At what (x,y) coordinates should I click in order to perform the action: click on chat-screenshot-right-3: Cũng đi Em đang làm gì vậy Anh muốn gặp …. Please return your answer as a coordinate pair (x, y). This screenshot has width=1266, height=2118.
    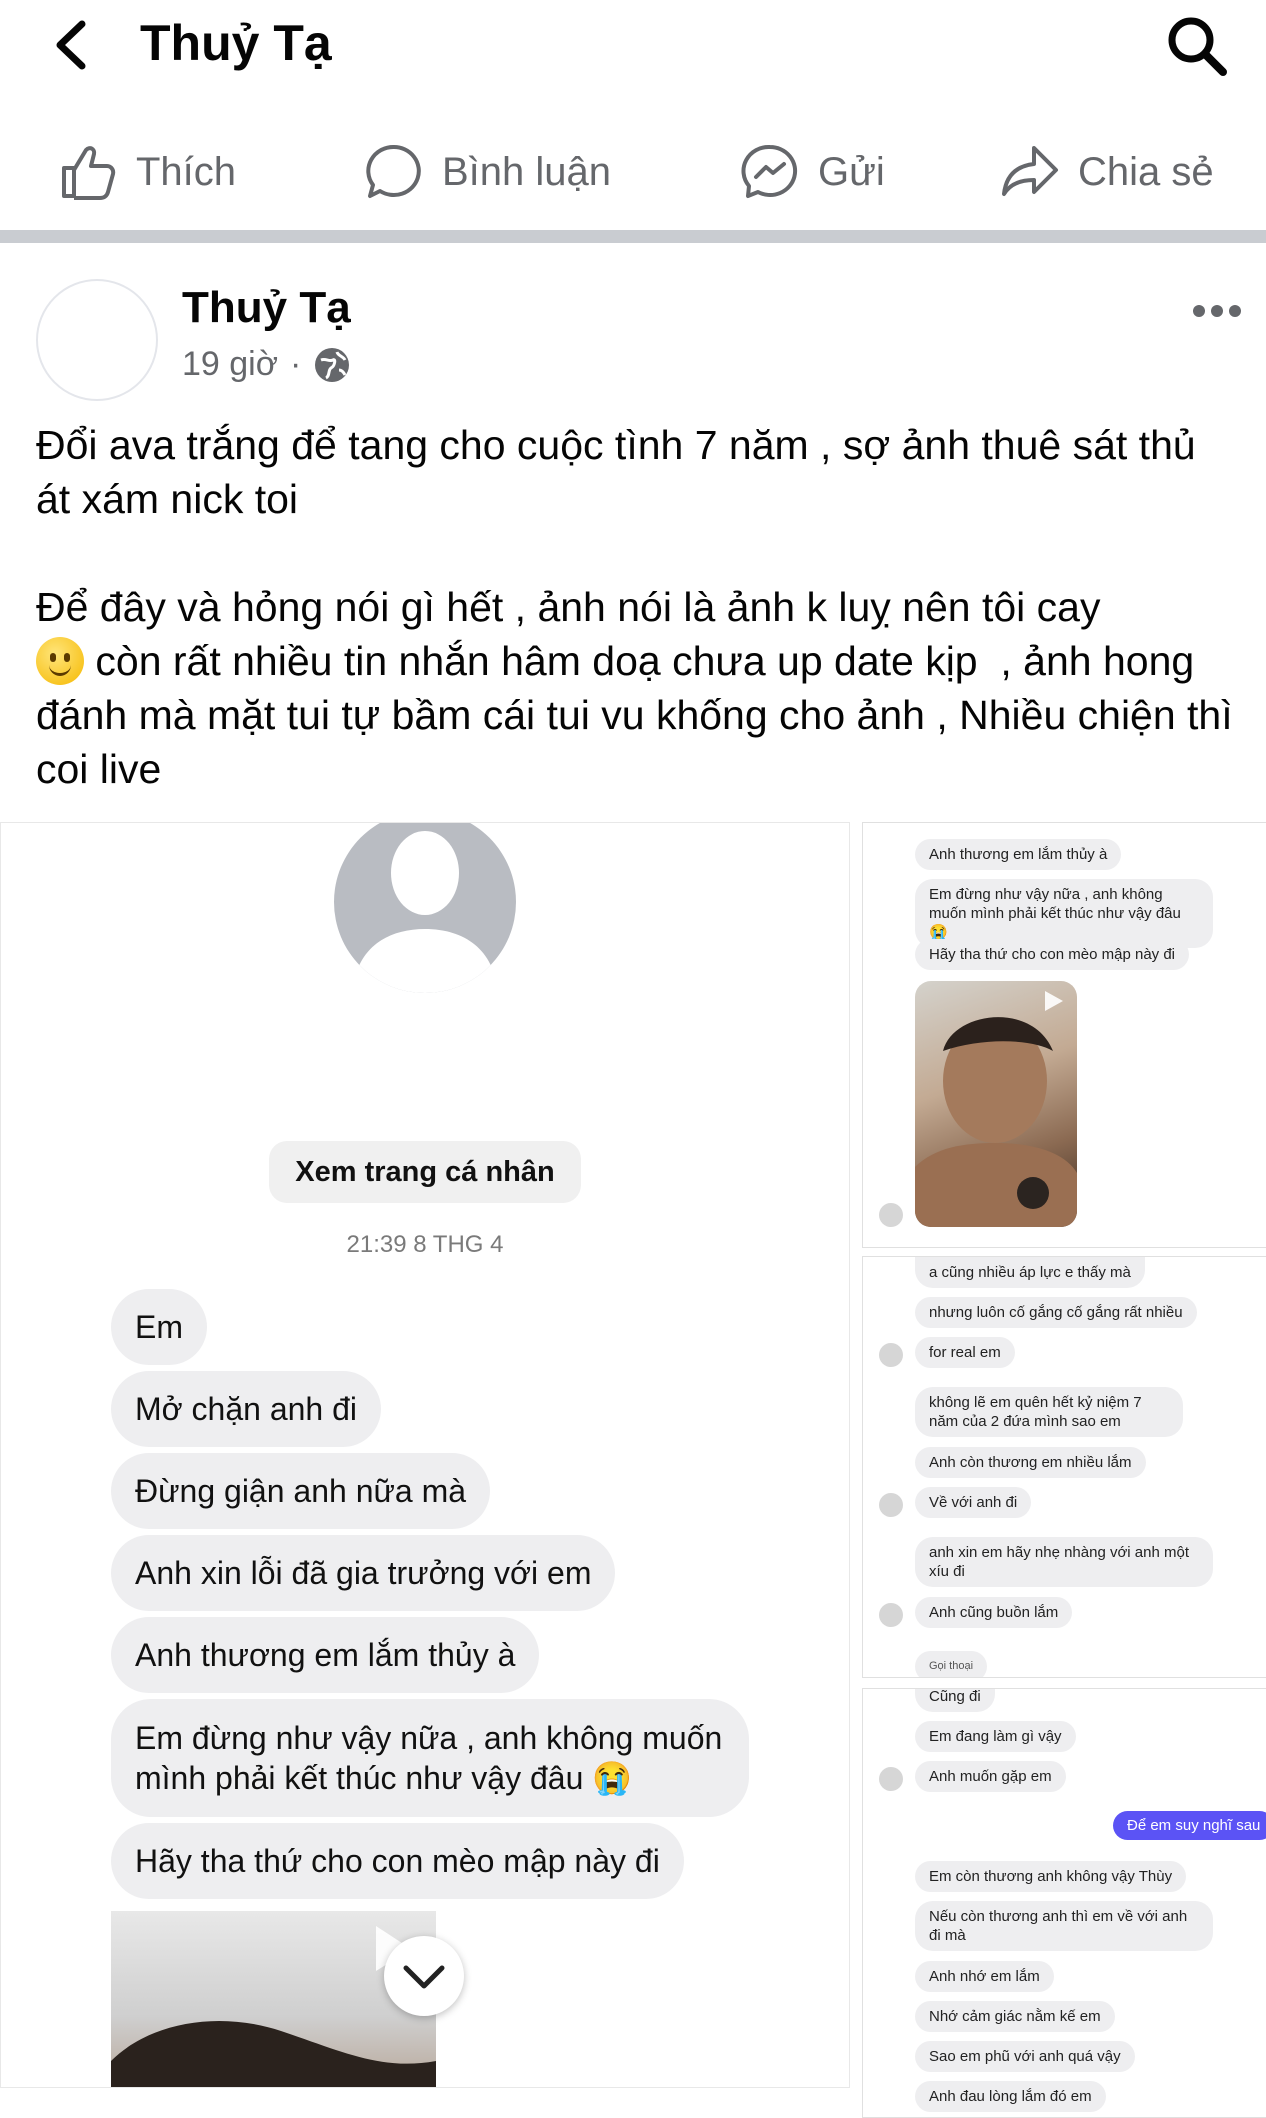
    Looking at the image, I should click on (1064, 1903).